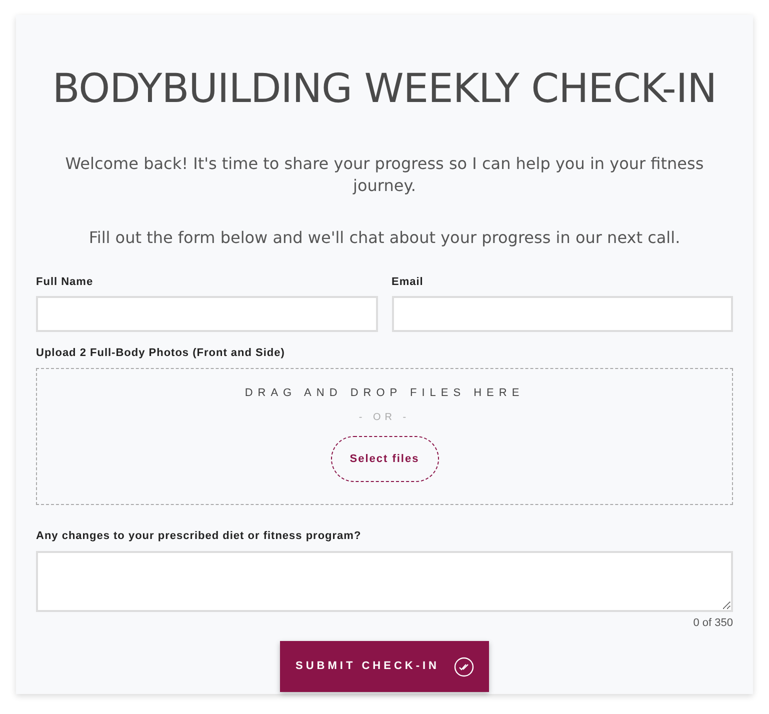 The height and width of the screenshot is (714, 769). What do you see at coordinates (384, 89) in the screenshot?
I see `page-title: BODYBUILDING WEEKLY CHECK-IN` at bounding box center [384, 89].